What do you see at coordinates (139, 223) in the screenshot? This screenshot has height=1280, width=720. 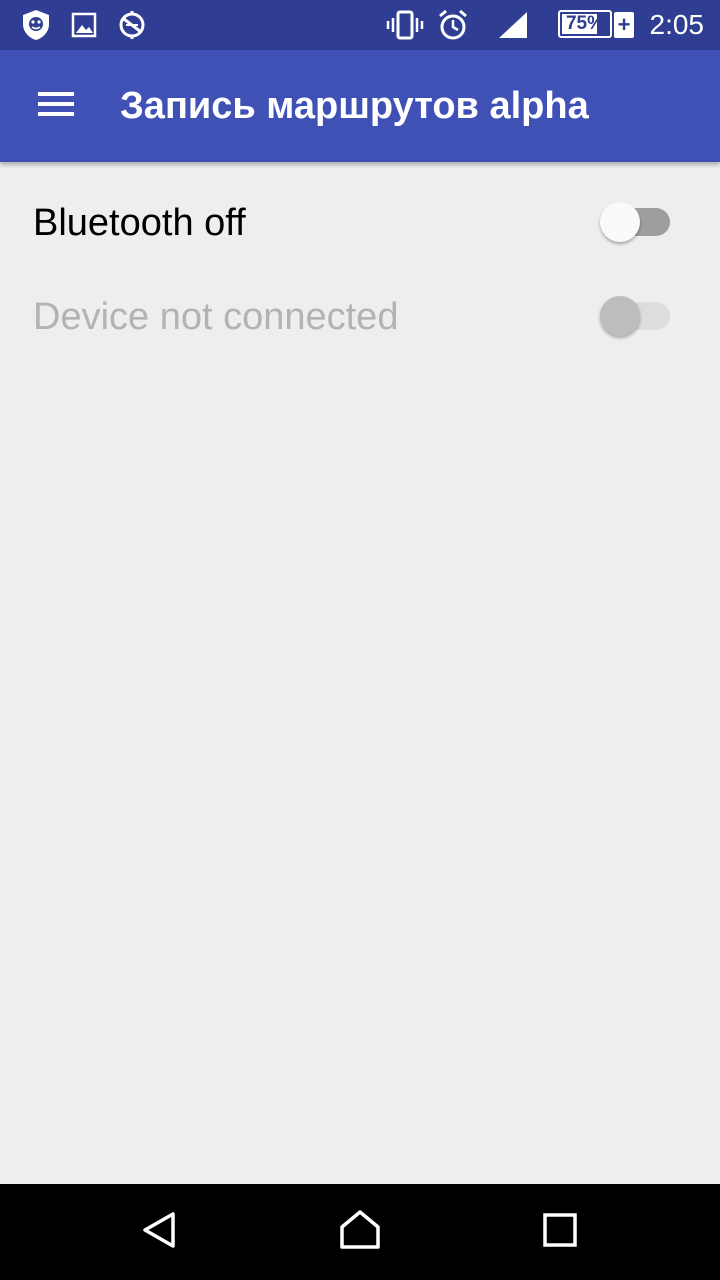 I see `bluetooth-label: Bluetooth off` at bounding box center [139, 223].